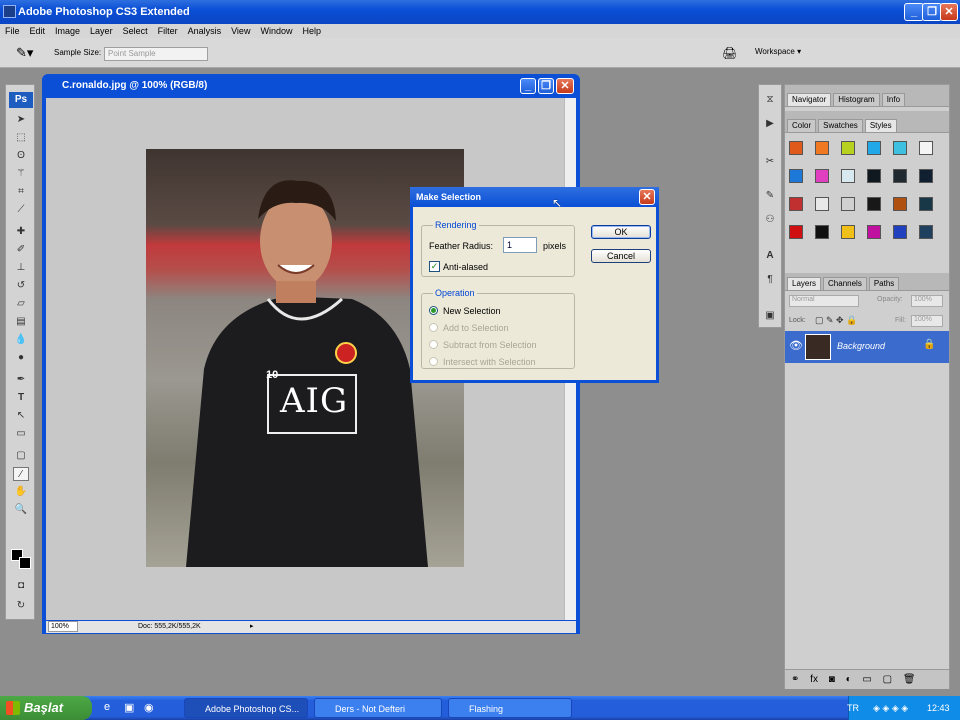 This screenshot has height=720, width=960. Describe the element at coordinates (21, 192) in the screenshot. I see `crop-tool-icon: ⌗` at that location.